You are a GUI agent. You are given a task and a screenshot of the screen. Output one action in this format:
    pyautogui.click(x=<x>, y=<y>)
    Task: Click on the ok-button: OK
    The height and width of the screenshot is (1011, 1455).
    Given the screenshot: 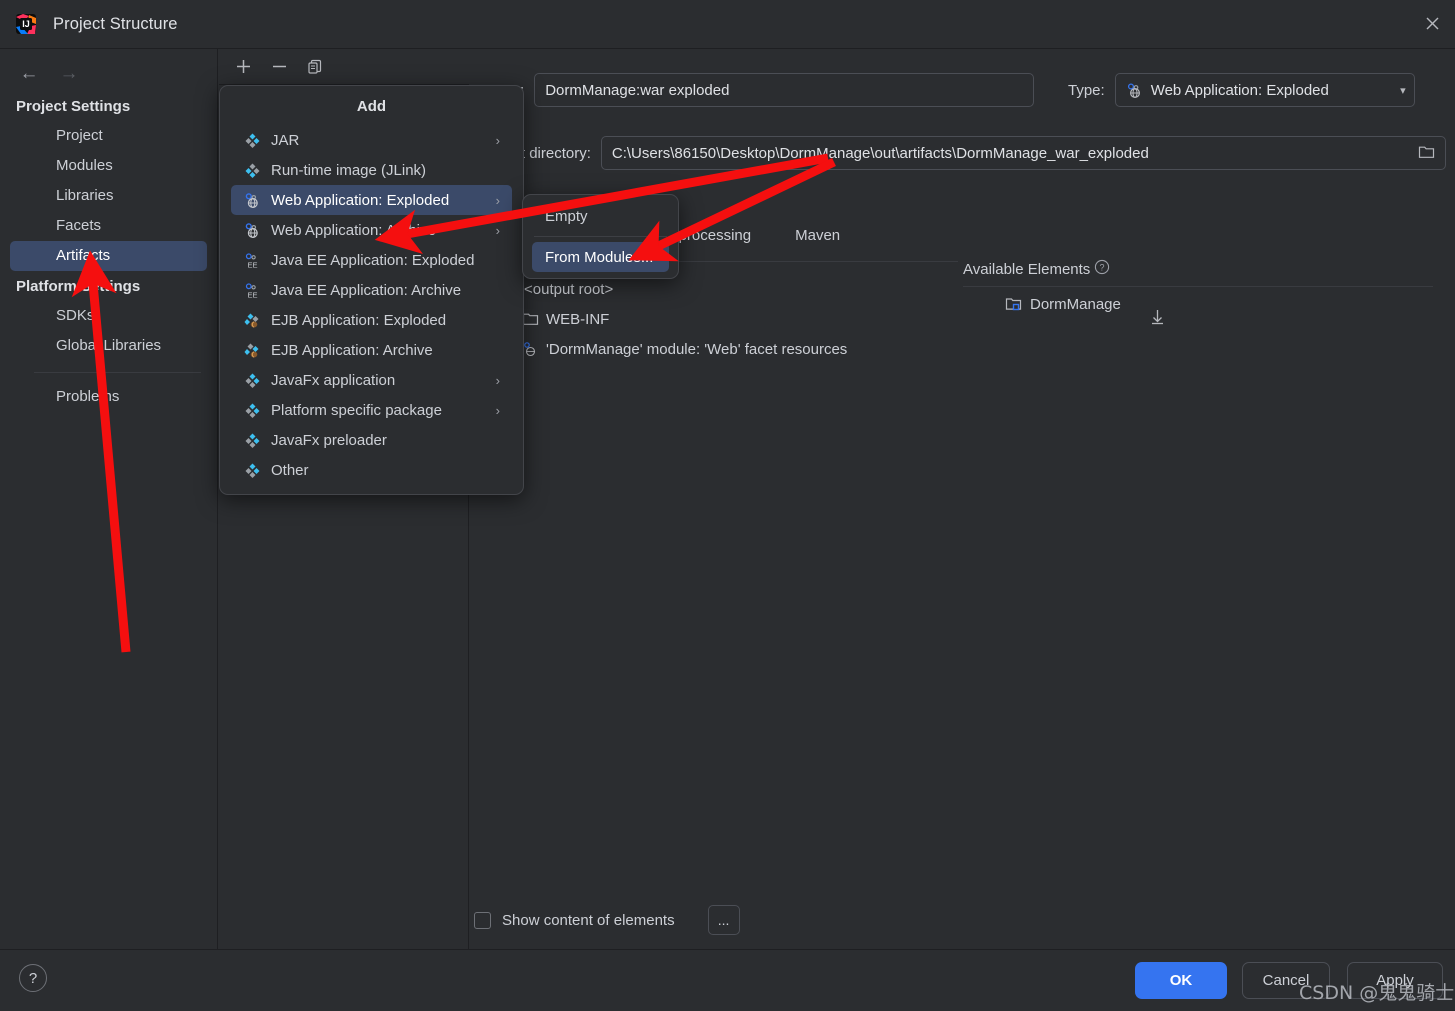 What is the action you would take?
    pyautogui.click(x=1181, y=980)
    